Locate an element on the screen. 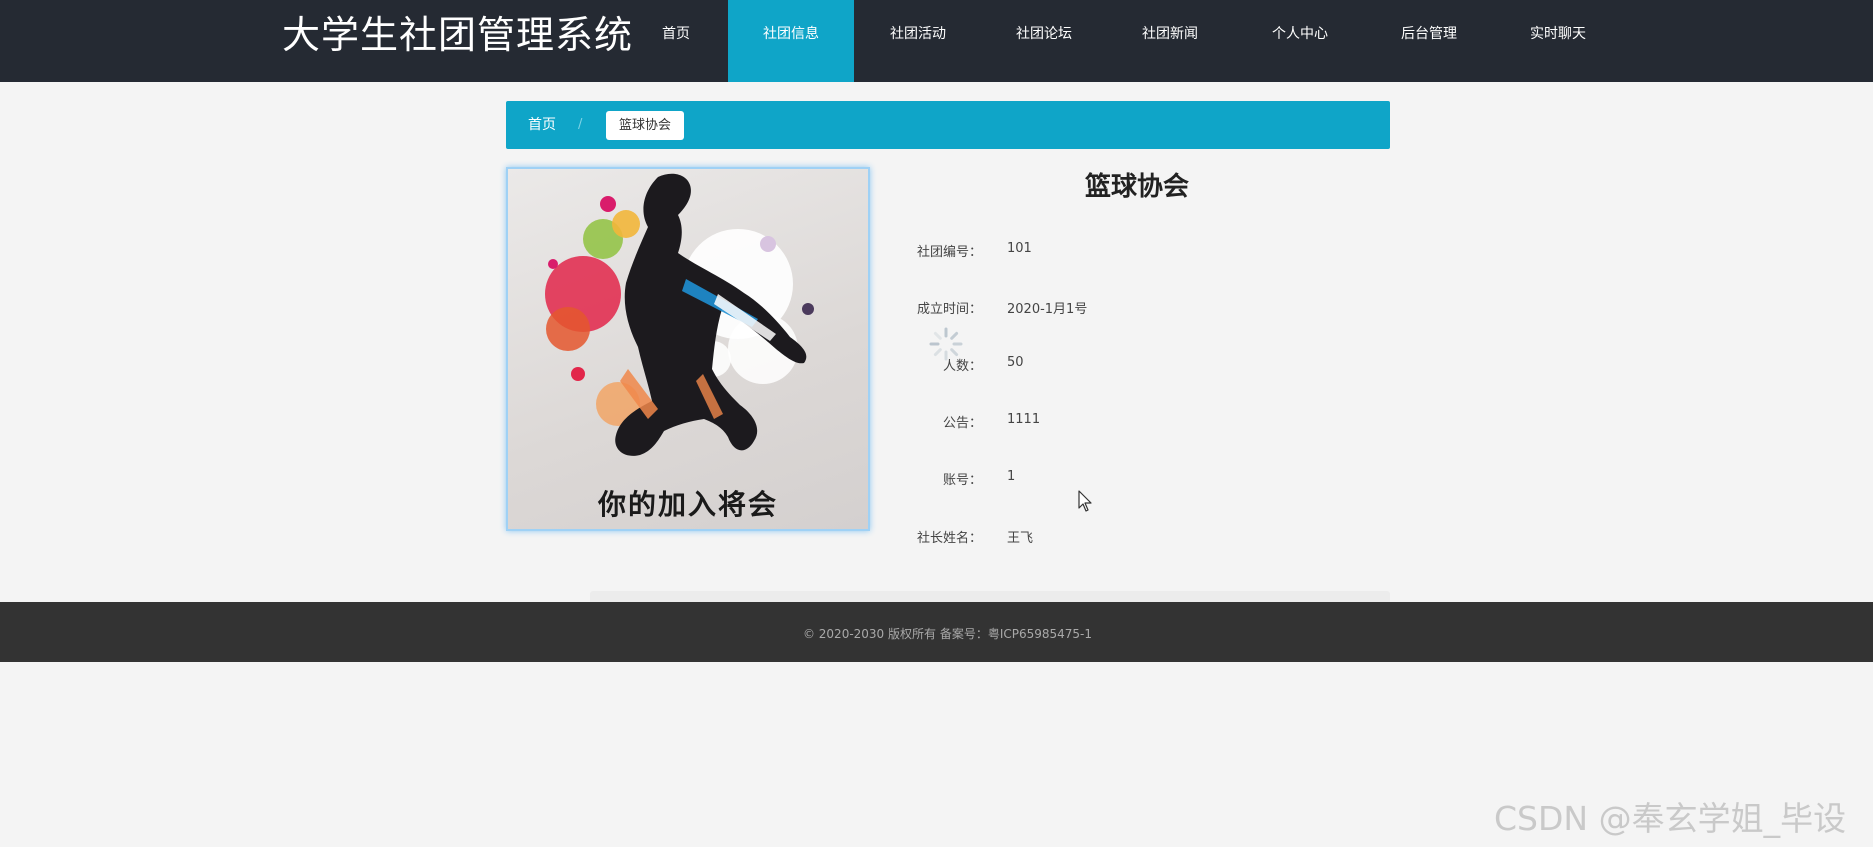 This screenshot has width=1873, height=847. nav-item-home: 首页 is located at coordinates (676, 41).